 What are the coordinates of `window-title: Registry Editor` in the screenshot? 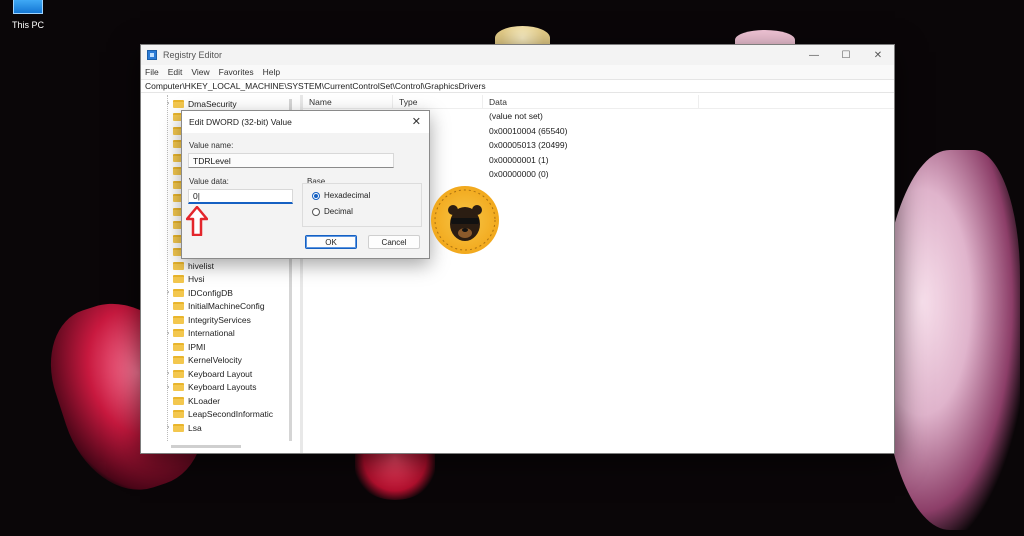 It's located at (193, 55).